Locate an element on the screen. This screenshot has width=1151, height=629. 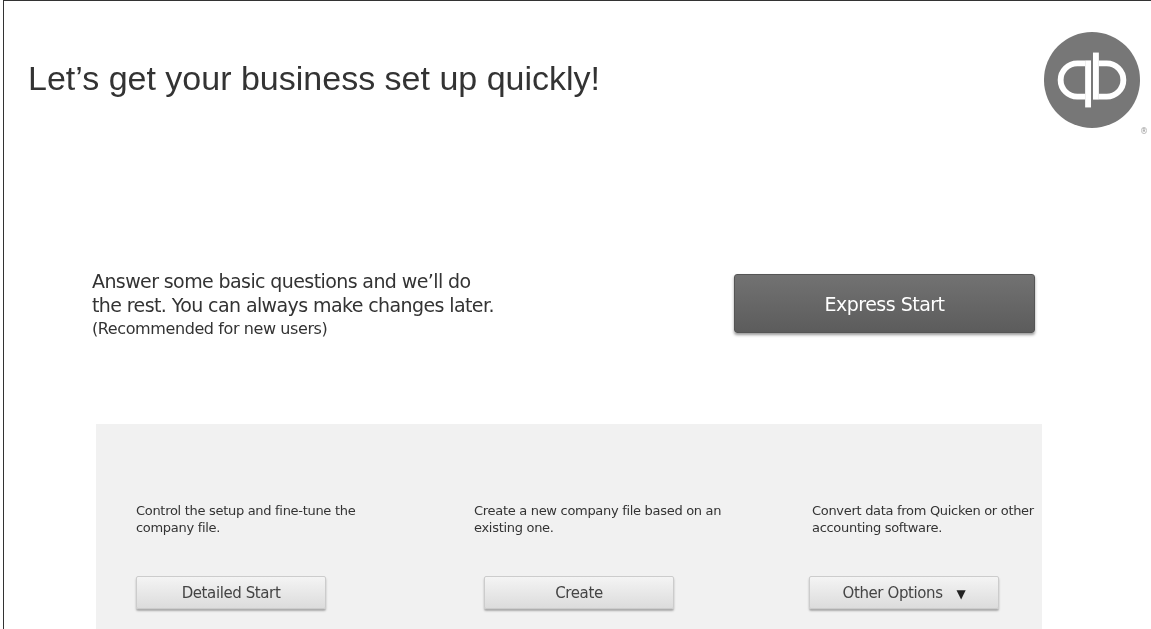
logo-icon is located at coordinates (1092, 80).